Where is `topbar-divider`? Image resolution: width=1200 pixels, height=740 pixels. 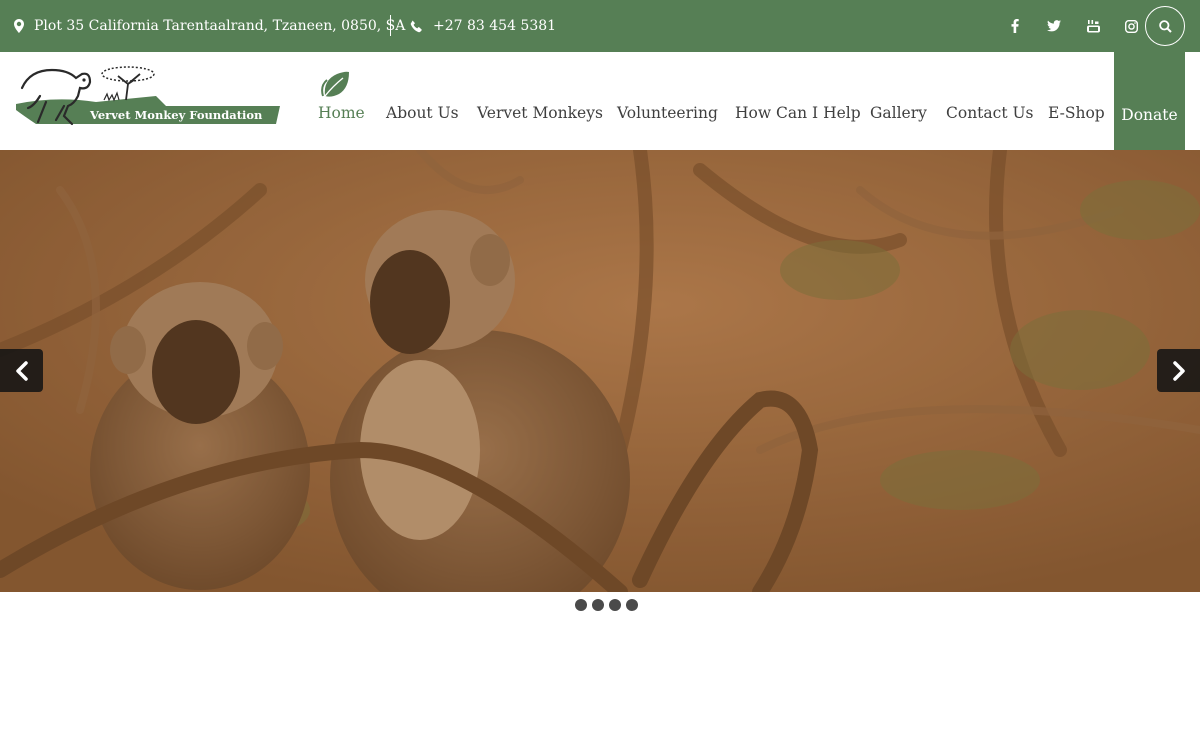
topbar-divider is located at coordinates (390, 25).